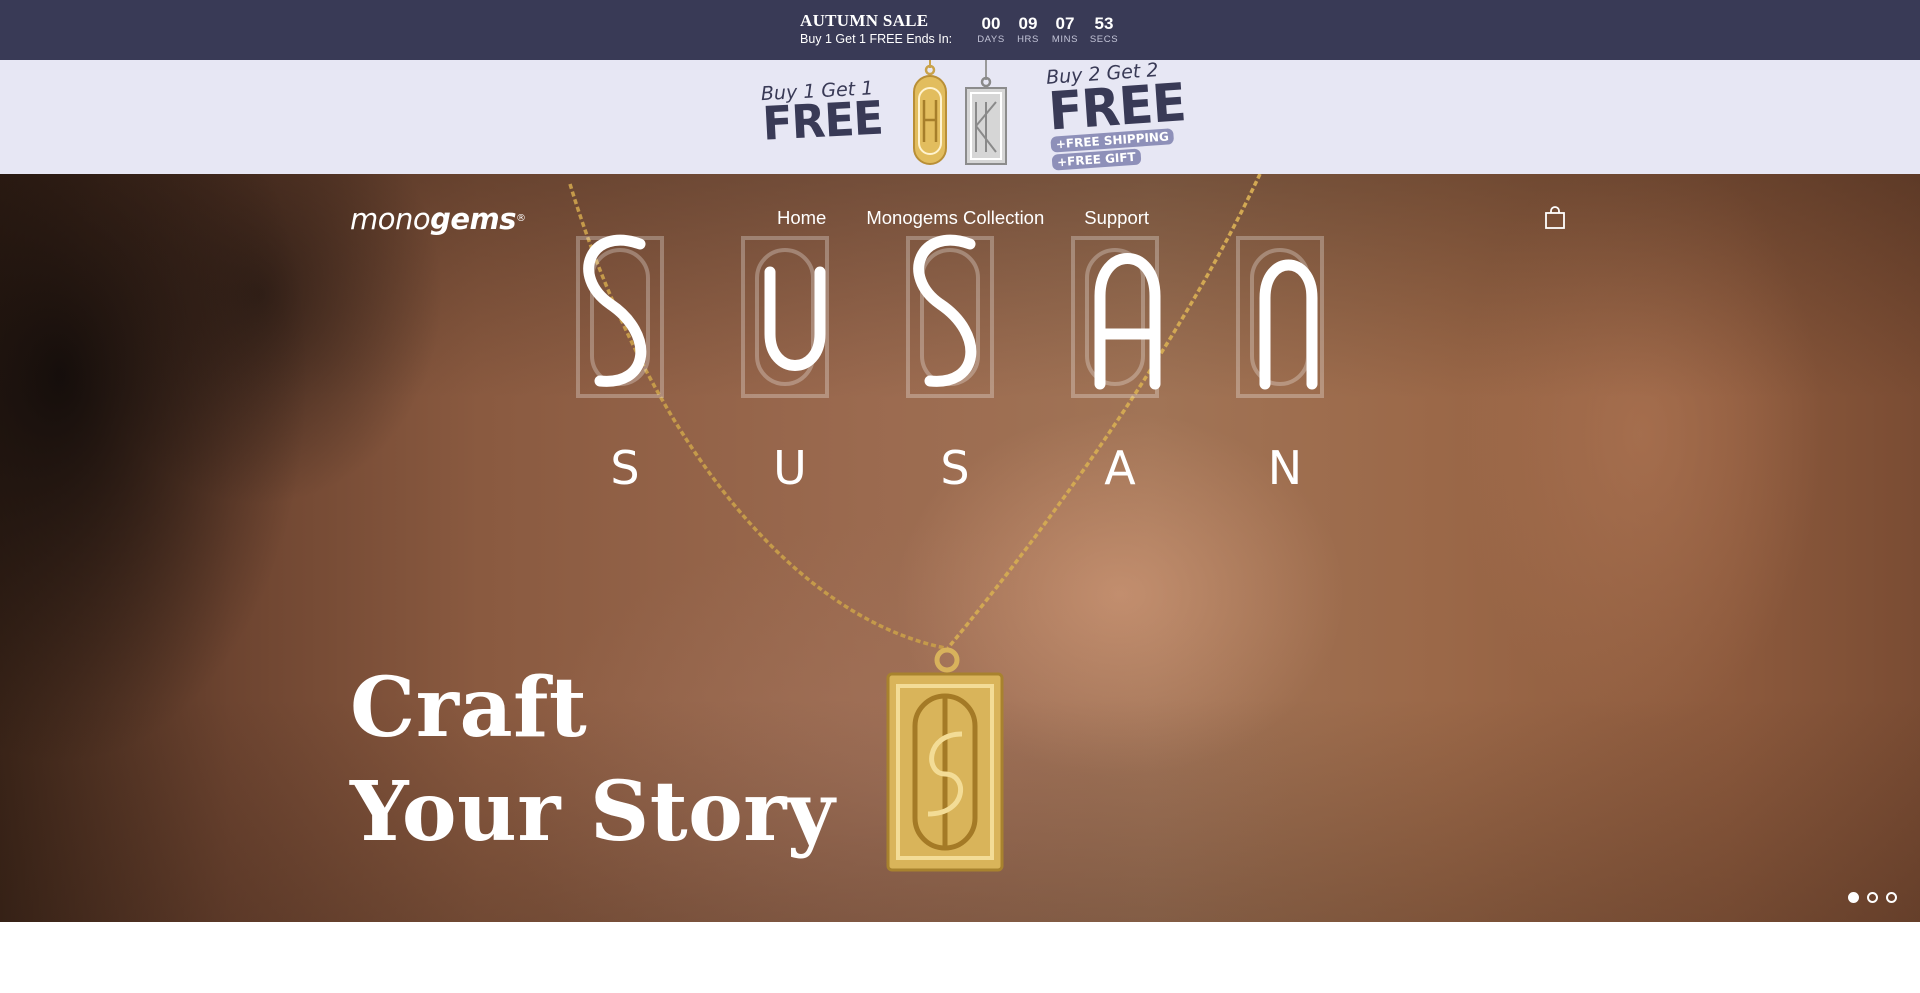  Describe the element at coordinates (1096, 159) in the screenshot. I see `free-gift-badge: +FREE GIFT` at that location.